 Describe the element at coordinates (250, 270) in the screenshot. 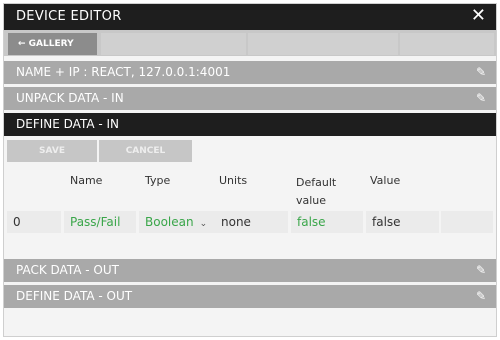

I see `section-pack-data: PACK DATA - OUT ✎` at that location.